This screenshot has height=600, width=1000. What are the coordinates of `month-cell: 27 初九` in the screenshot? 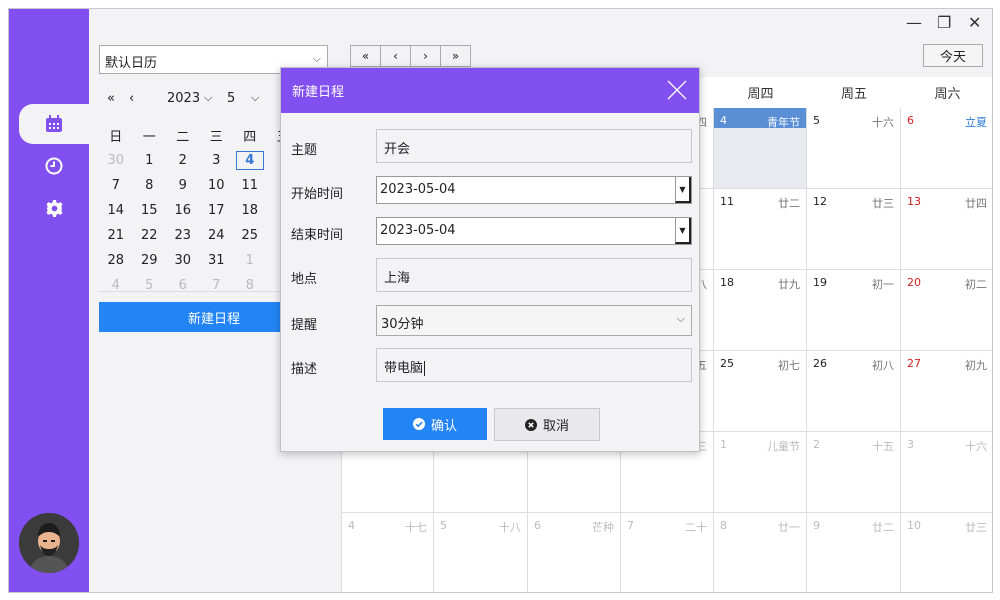 It's located at (946, 391).